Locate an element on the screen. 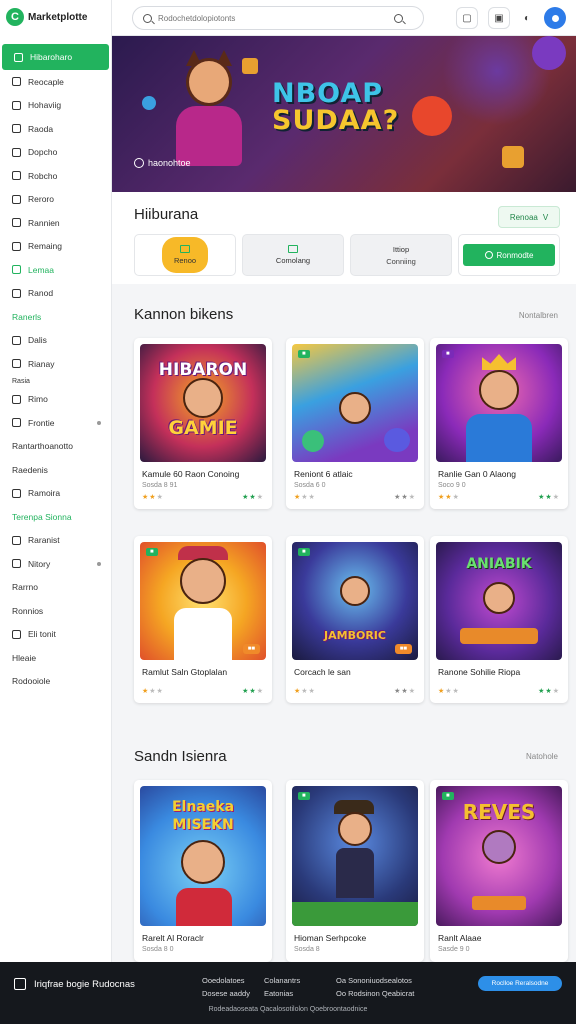 Image resolution: width=576 pixels, height=1024 pixels. sidebar-item-15: Rimo is located at coordinates (55, 400).